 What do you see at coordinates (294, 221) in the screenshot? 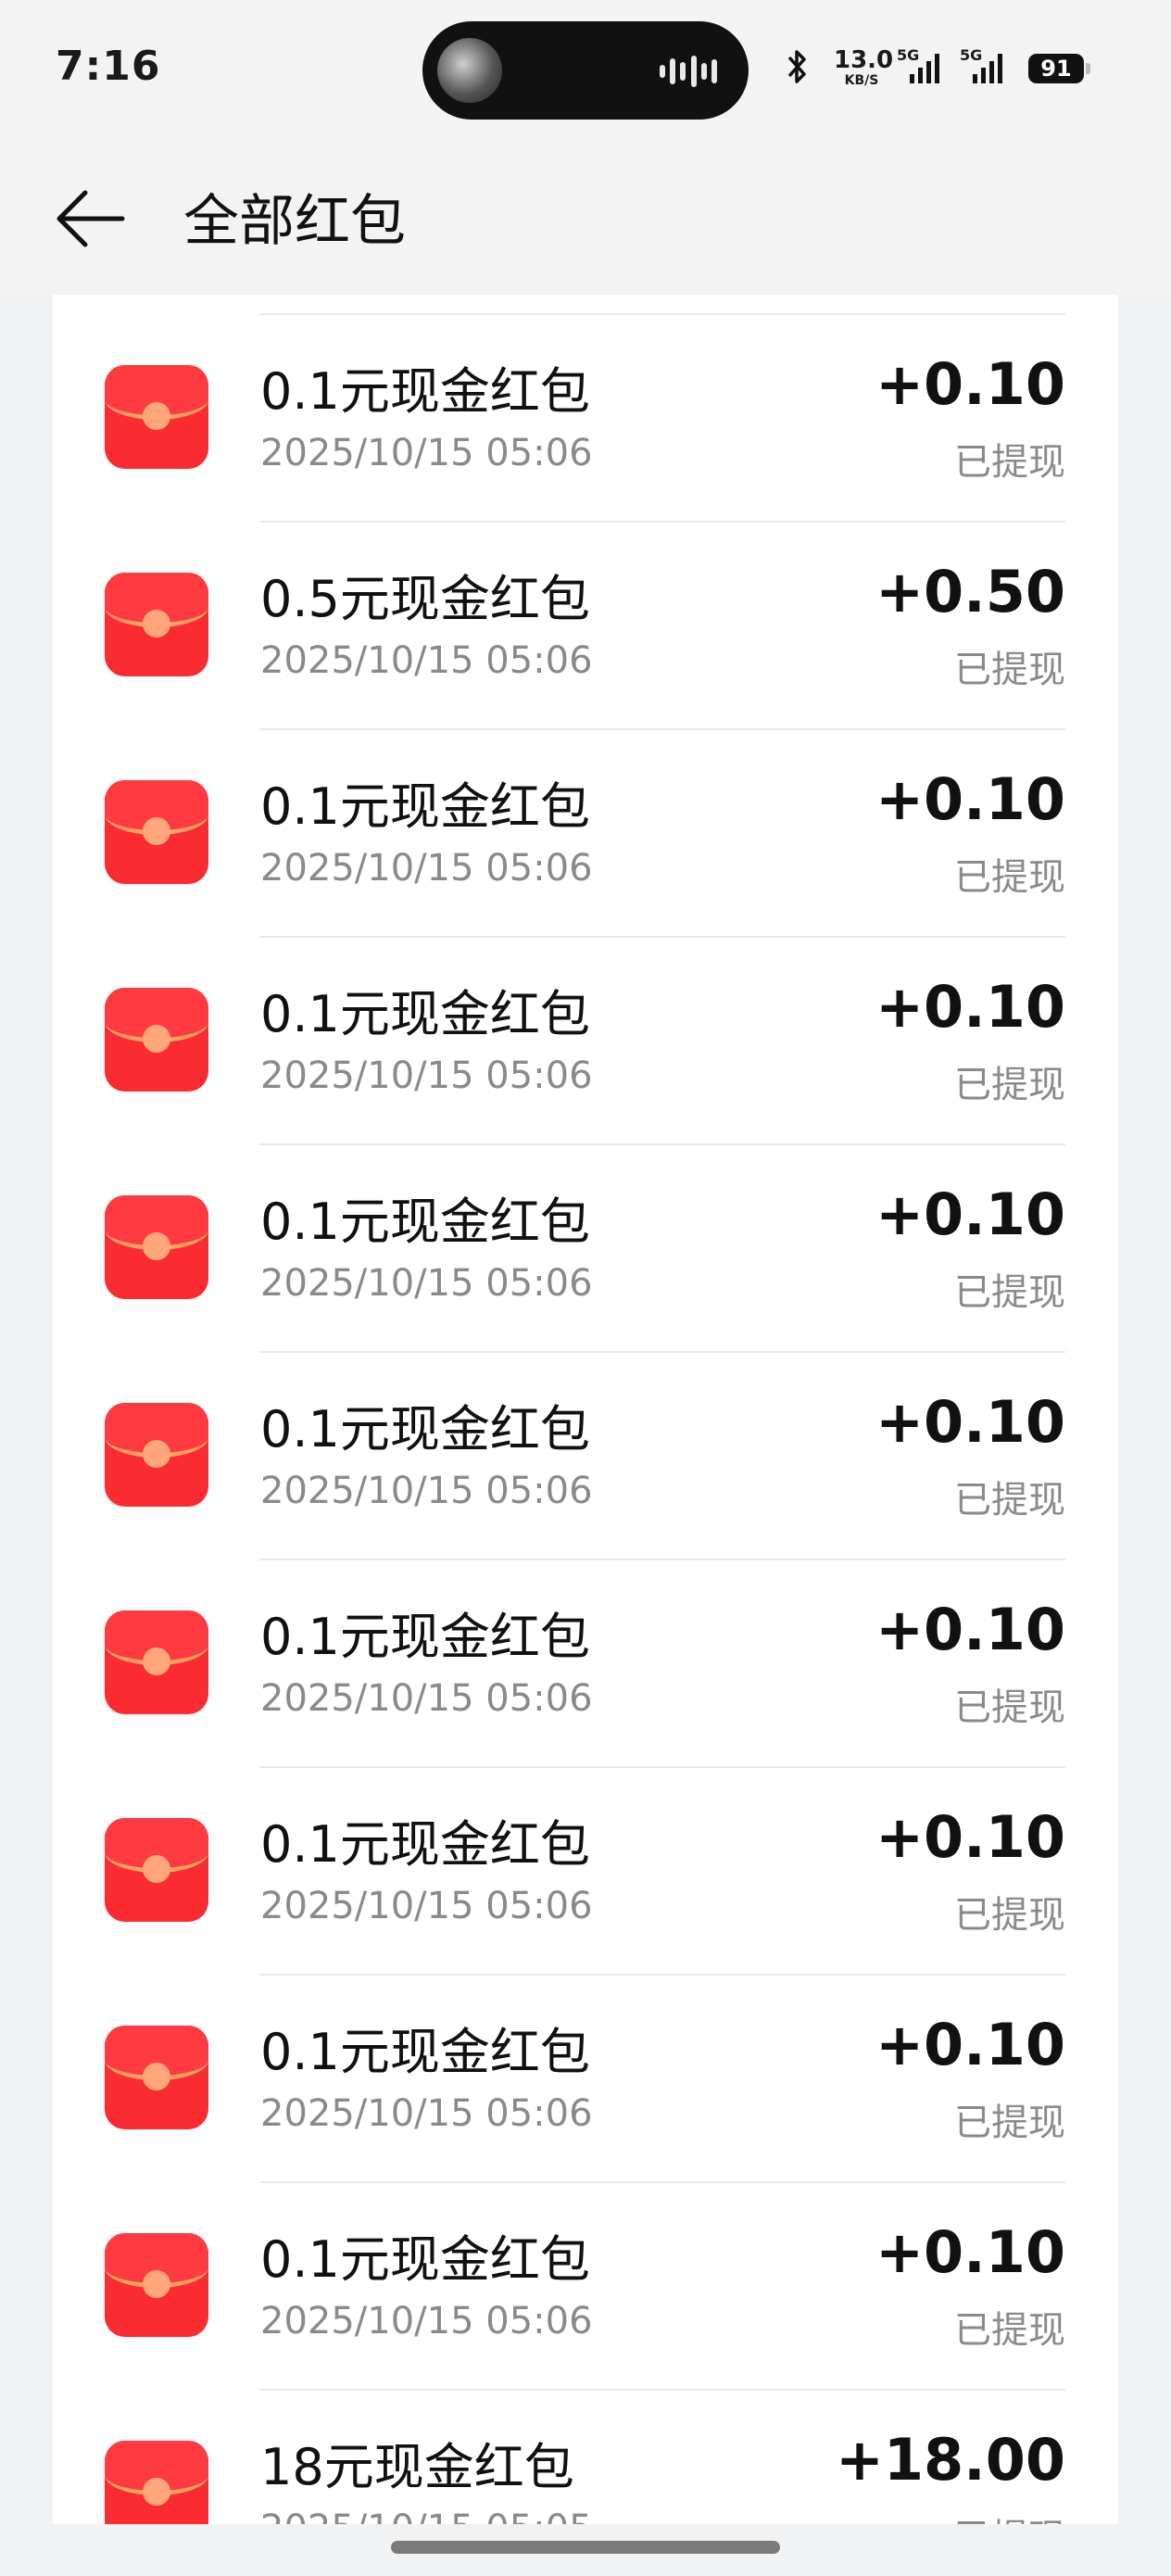
I see `page-title: 全部红包` at bounding box center [294, 221].